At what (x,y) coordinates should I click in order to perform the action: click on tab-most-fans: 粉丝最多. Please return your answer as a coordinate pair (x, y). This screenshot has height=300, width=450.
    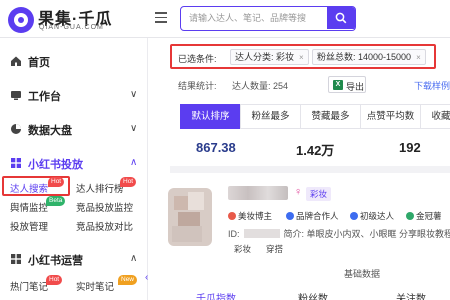
    Looking at the image, I should click on (270, 116).